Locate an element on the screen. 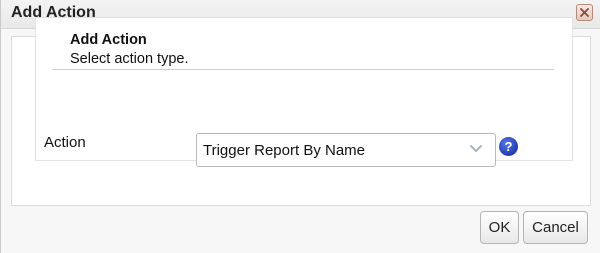 The width and height of the screenshot is (600, 253). cancel-button: Cancel is located at coordinates (555, 227).